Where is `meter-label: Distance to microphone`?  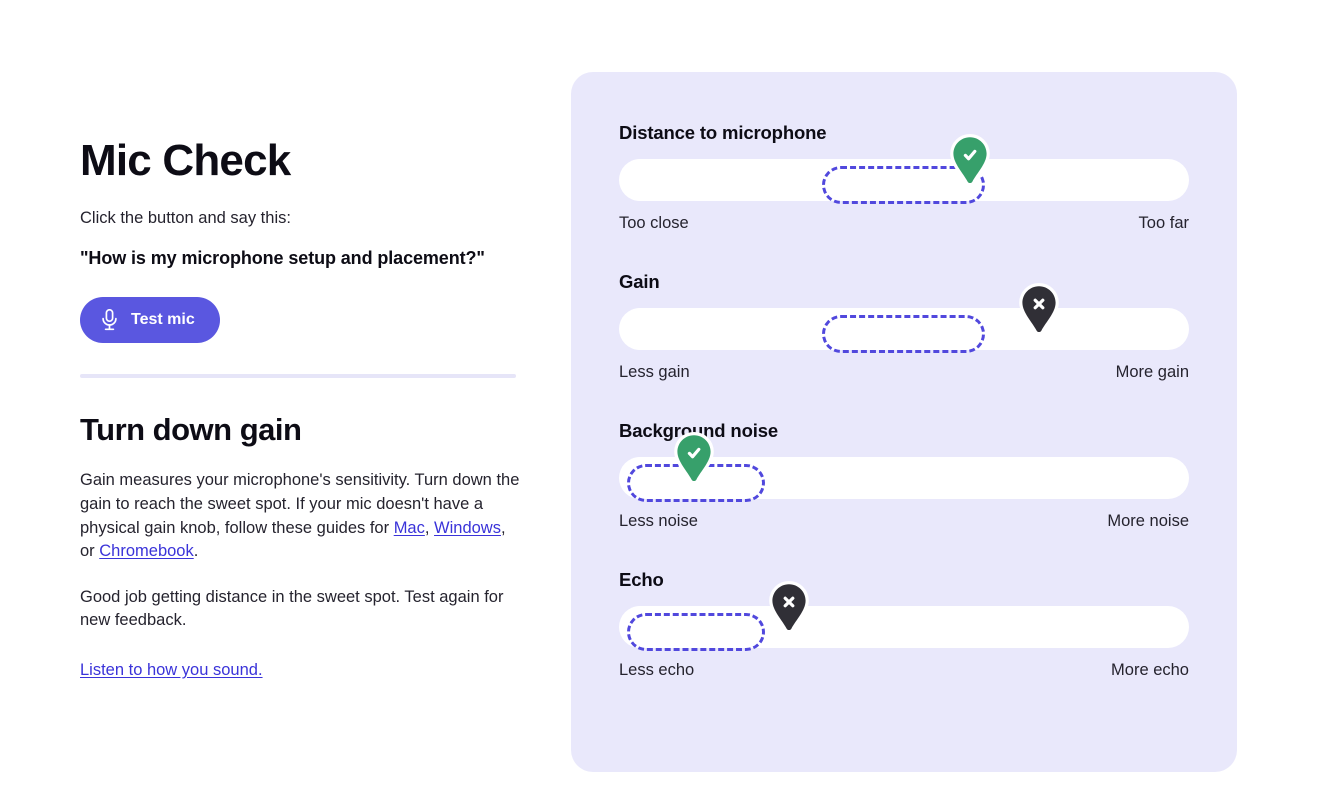
meter-label: Distance to microphone is located at coordinates (723, 132).